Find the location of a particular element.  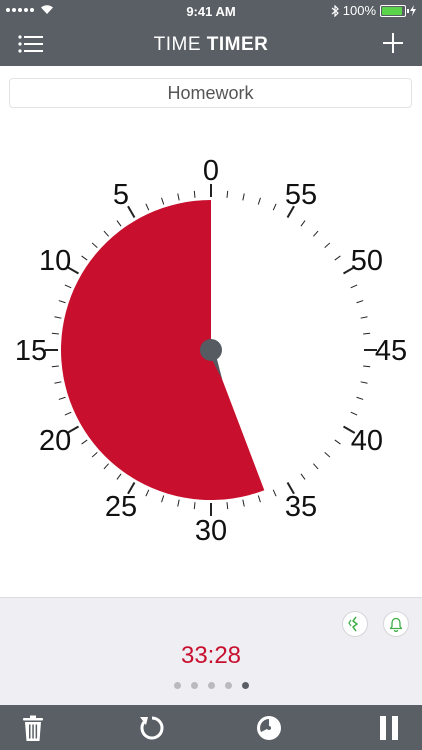

time-remaining-display: 33:28 is located at coordinates (211, 655).